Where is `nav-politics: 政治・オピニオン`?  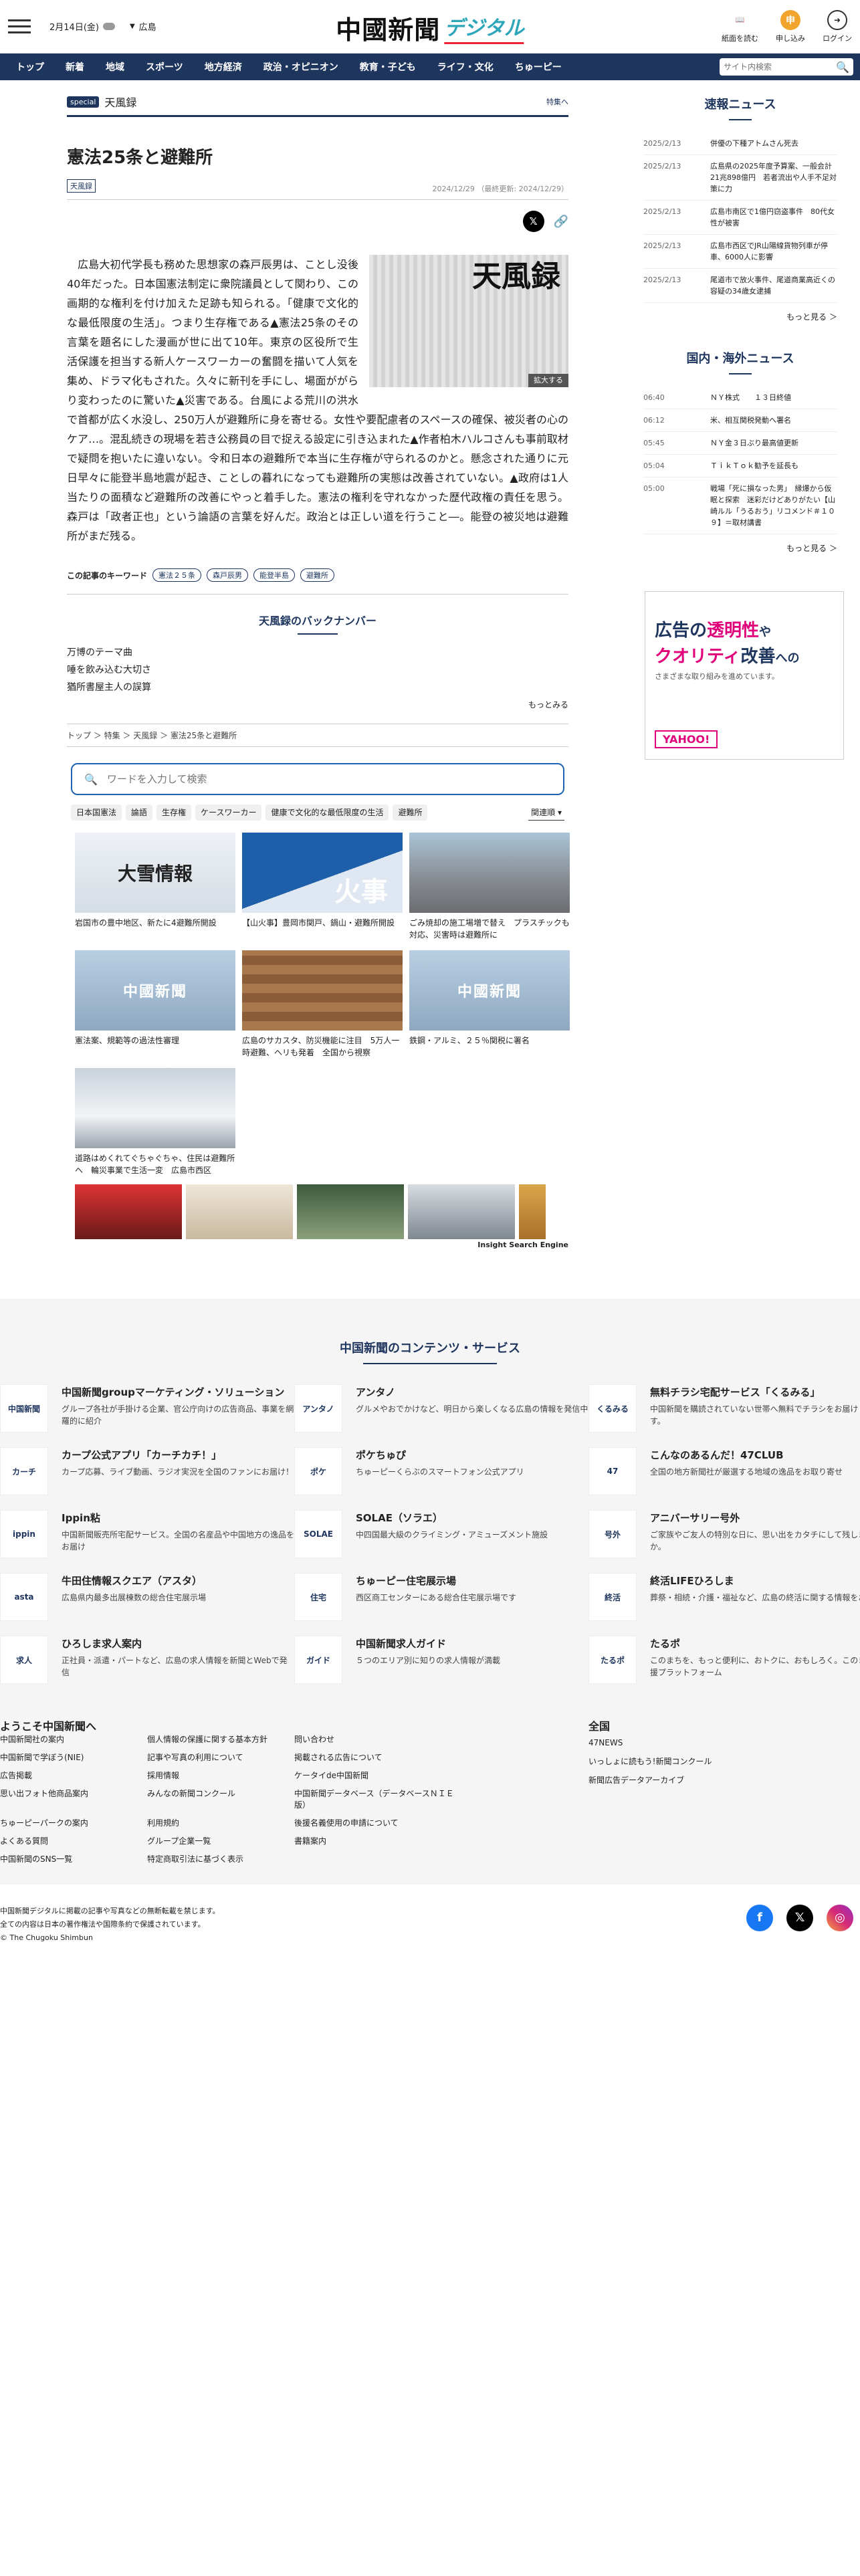 nav-politics: 政治・オピニオン is located at coordinates (301, 66).